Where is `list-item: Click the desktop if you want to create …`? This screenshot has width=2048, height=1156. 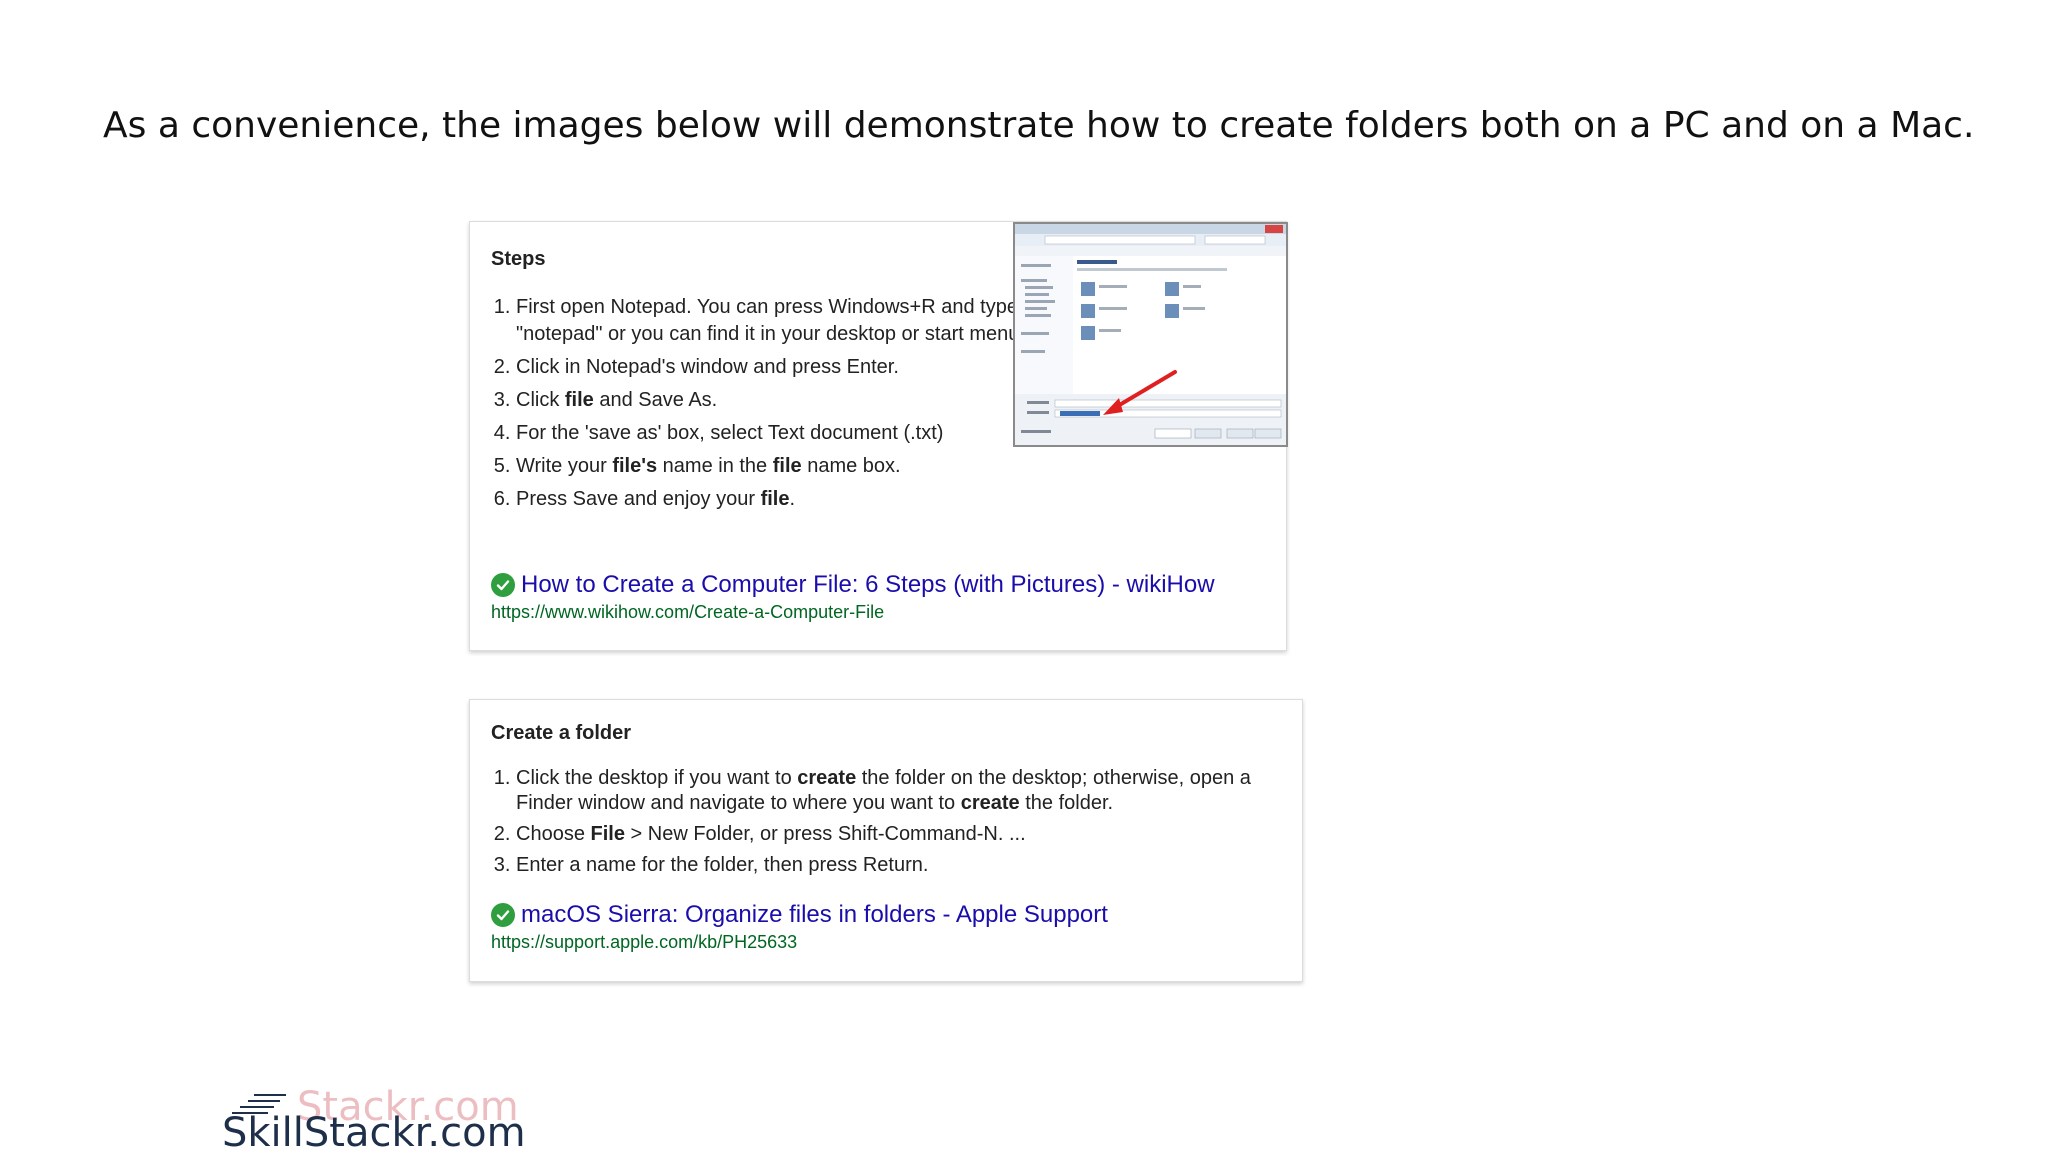
list-item: Click the desktop if you want to create … is located at coordinates (896, 791).